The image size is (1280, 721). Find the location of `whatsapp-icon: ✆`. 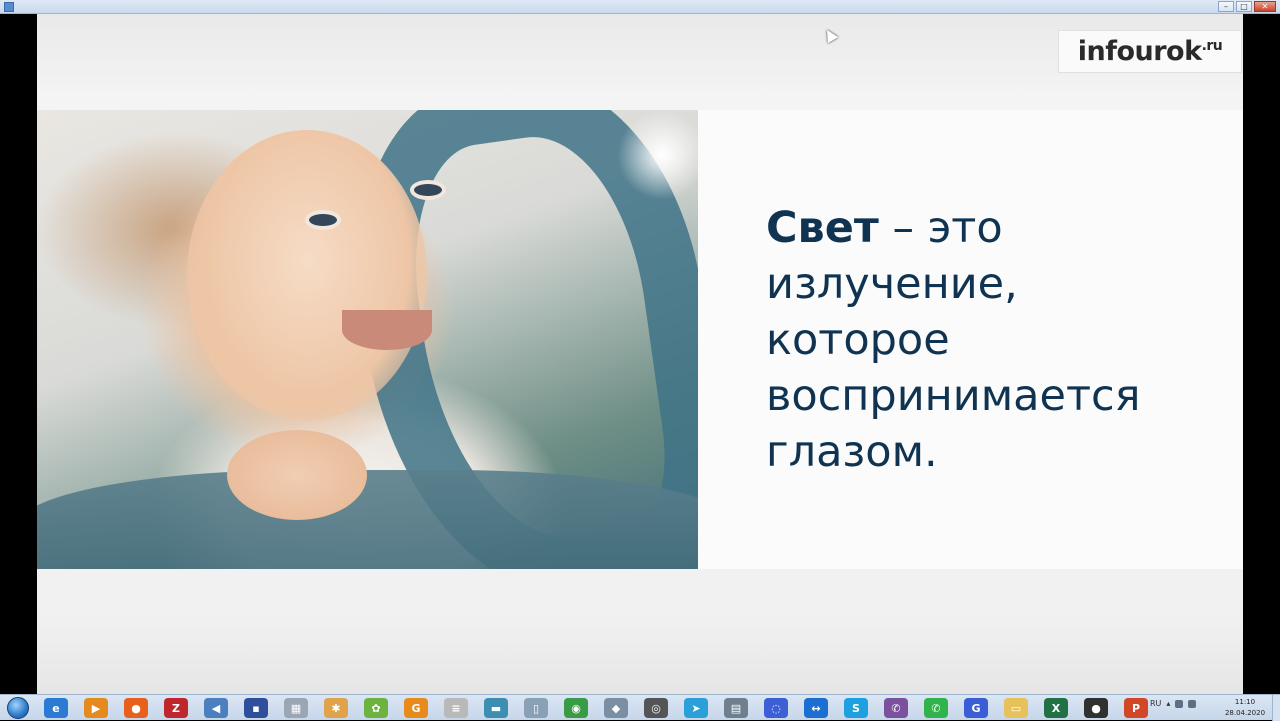

whatsapp-icon: ✆ is located at coordinates (936, 708).